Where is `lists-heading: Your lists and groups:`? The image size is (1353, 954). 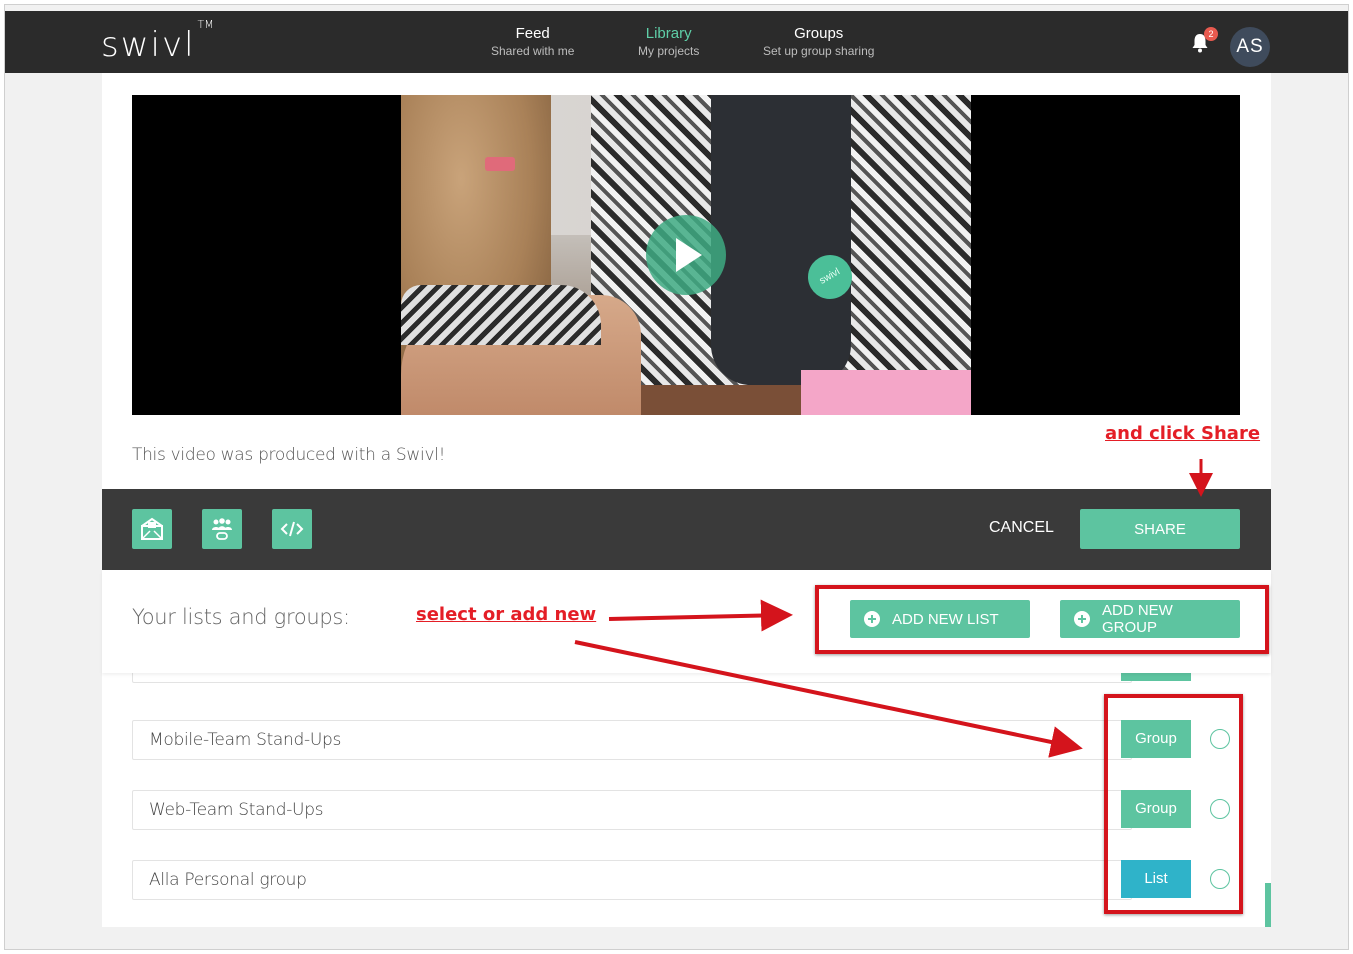
lists-heading: Your lists and groups: is located at coordinates (241, 617).